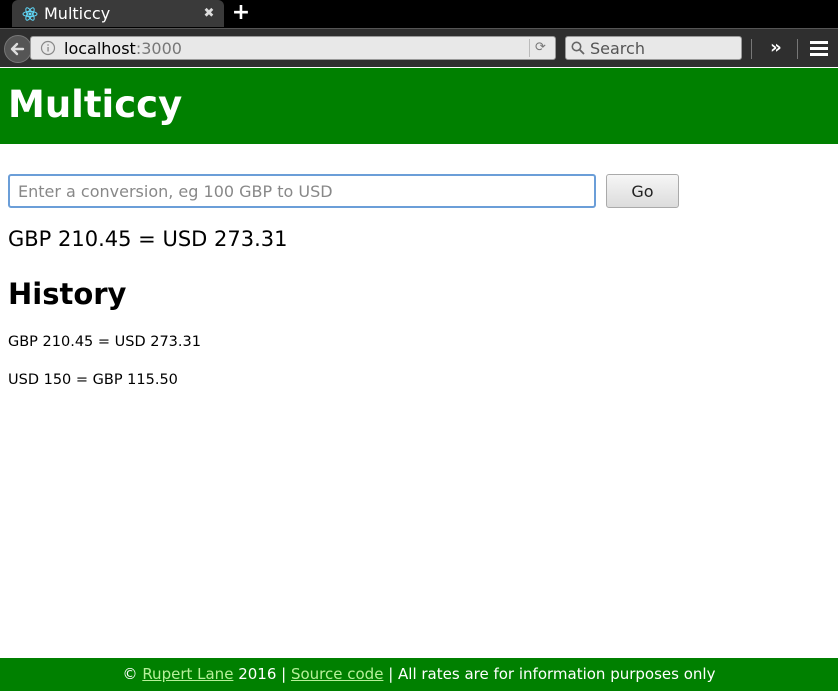  I want to click on back-arrow-icon, so click(17, 49).